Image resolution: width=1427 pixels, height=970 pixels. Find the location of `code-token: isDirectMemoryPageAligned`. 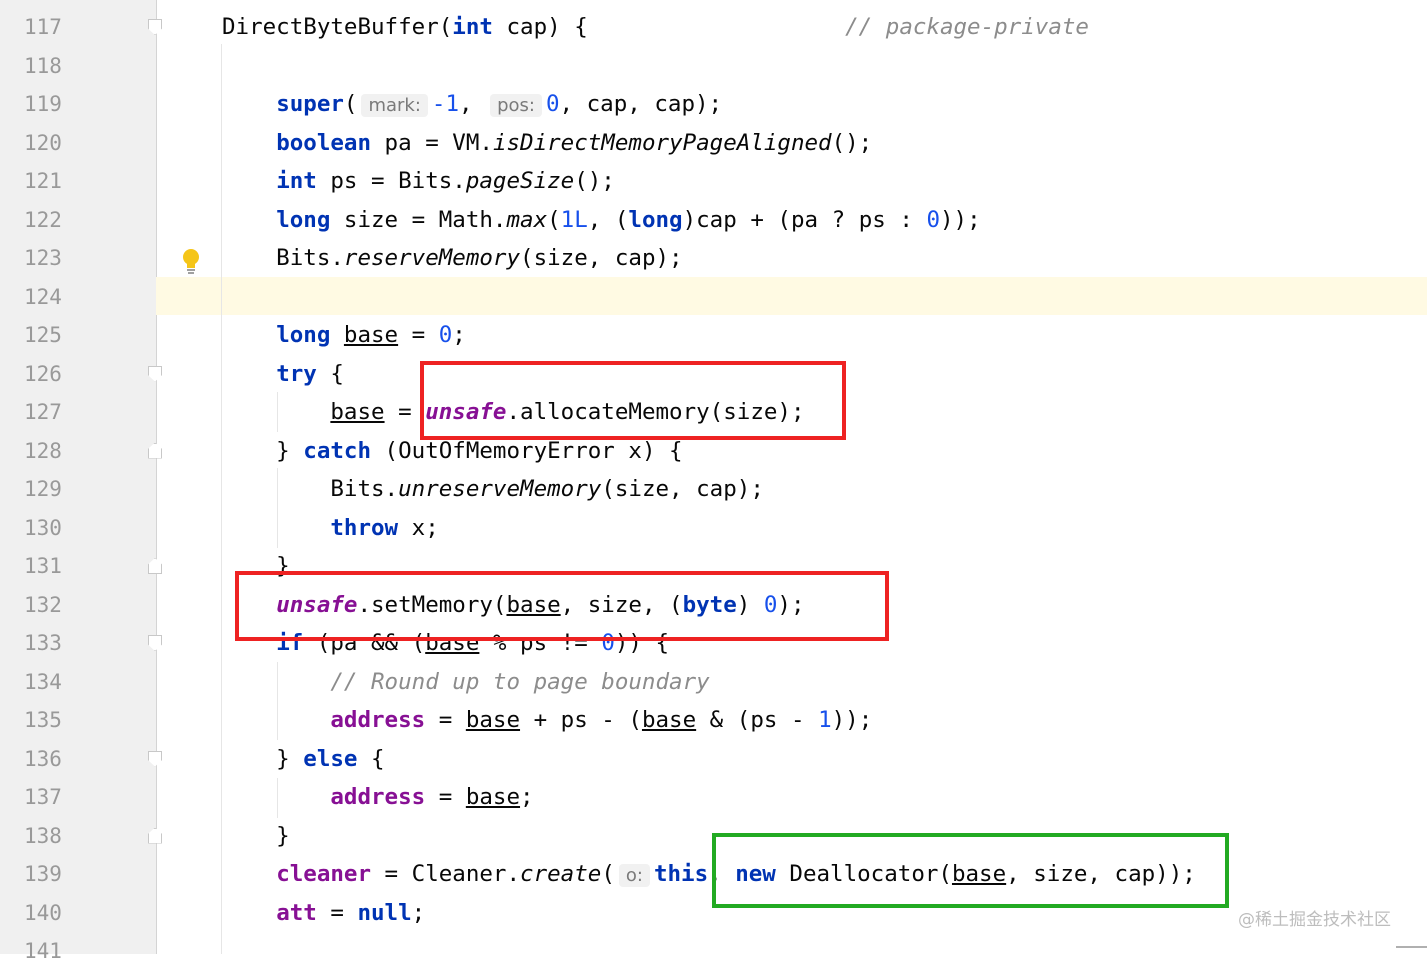

code-token: isDirectMemoryPageAligned is located at coordinates (662, 142).